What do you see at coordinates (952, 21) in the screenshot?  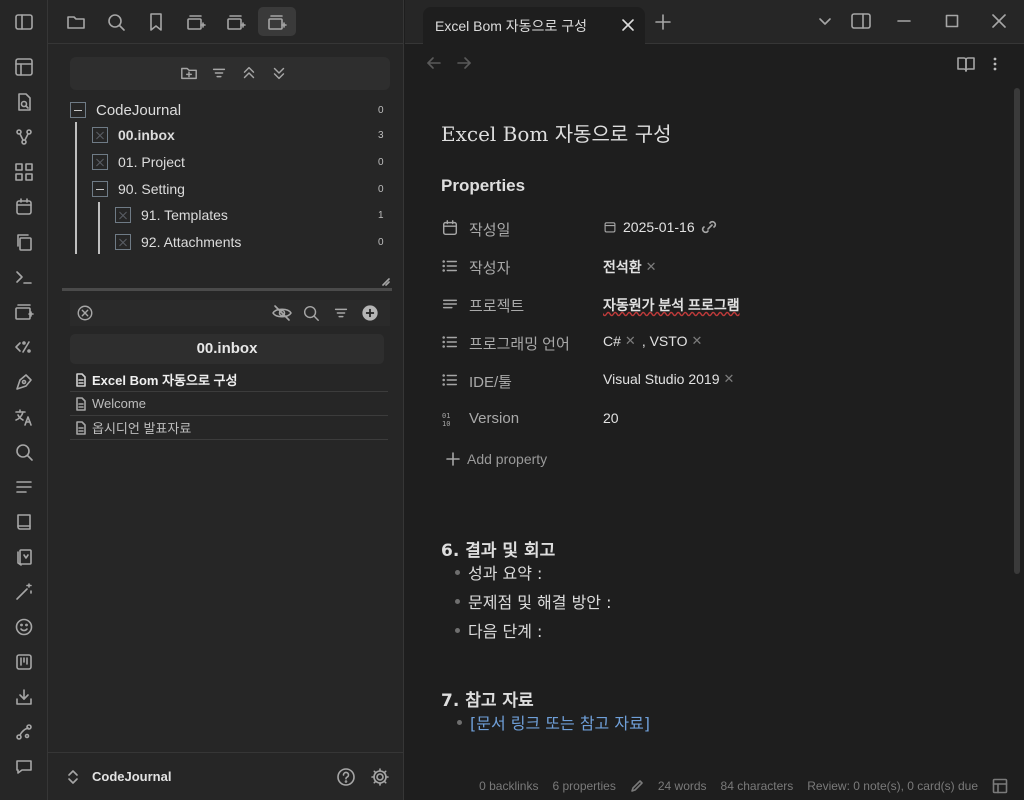 I see `maximize-icon` at bounding box center [952, 21].